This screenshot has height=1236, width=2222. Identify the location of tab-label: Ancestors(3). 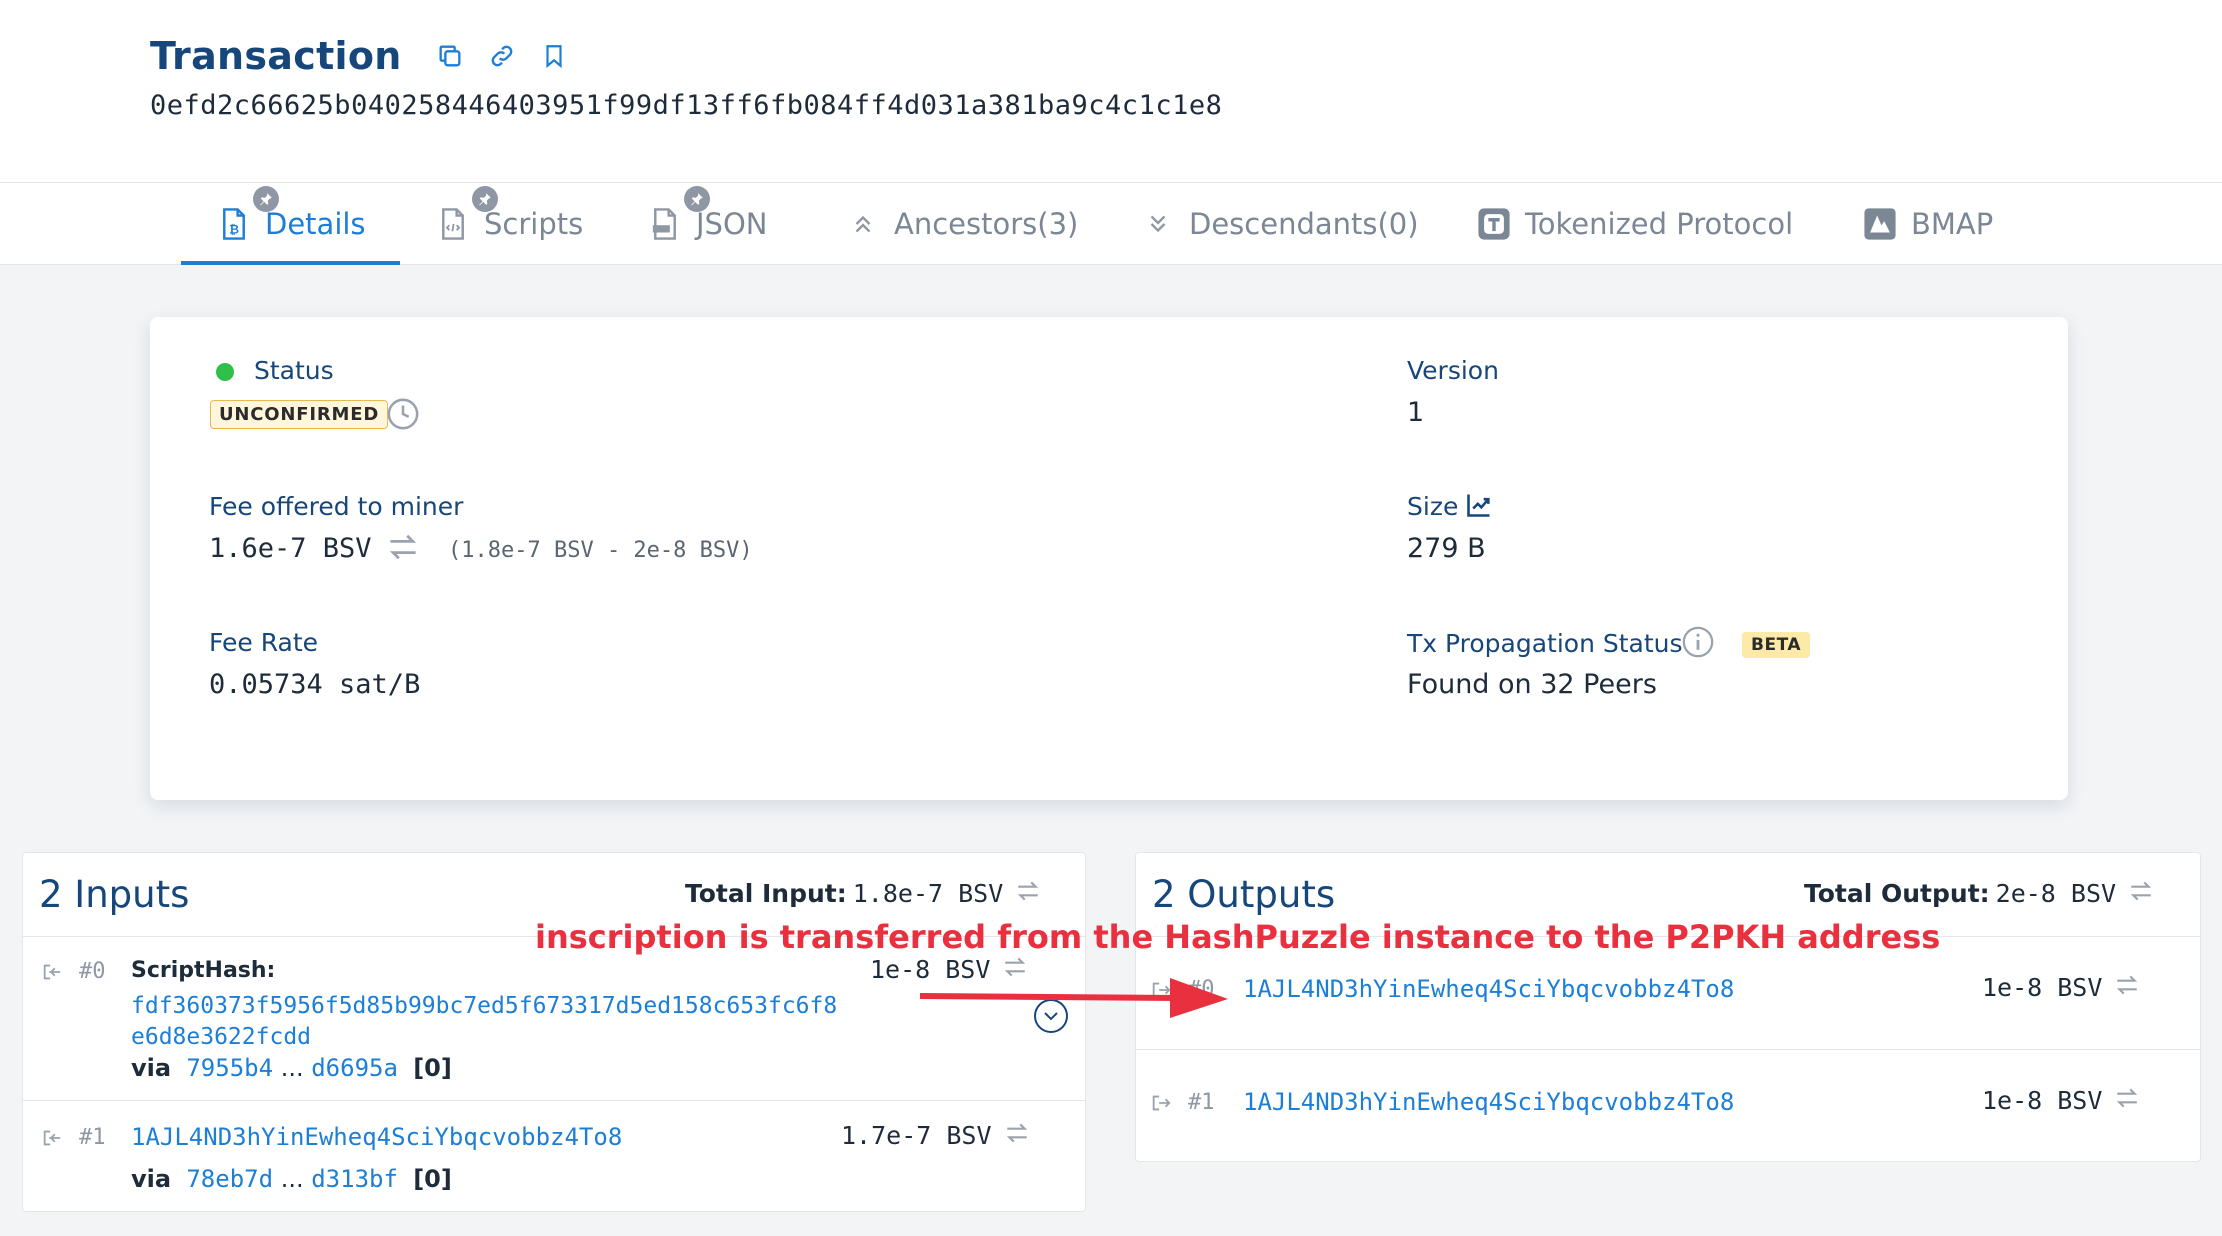
(986, 224).